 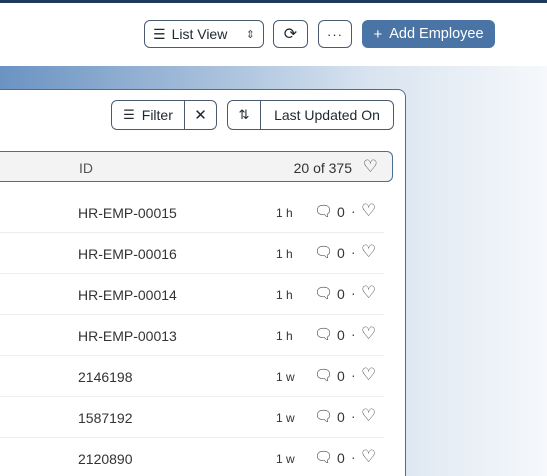 I want to click on close-icon: ✕, so click(x=200, y=115).